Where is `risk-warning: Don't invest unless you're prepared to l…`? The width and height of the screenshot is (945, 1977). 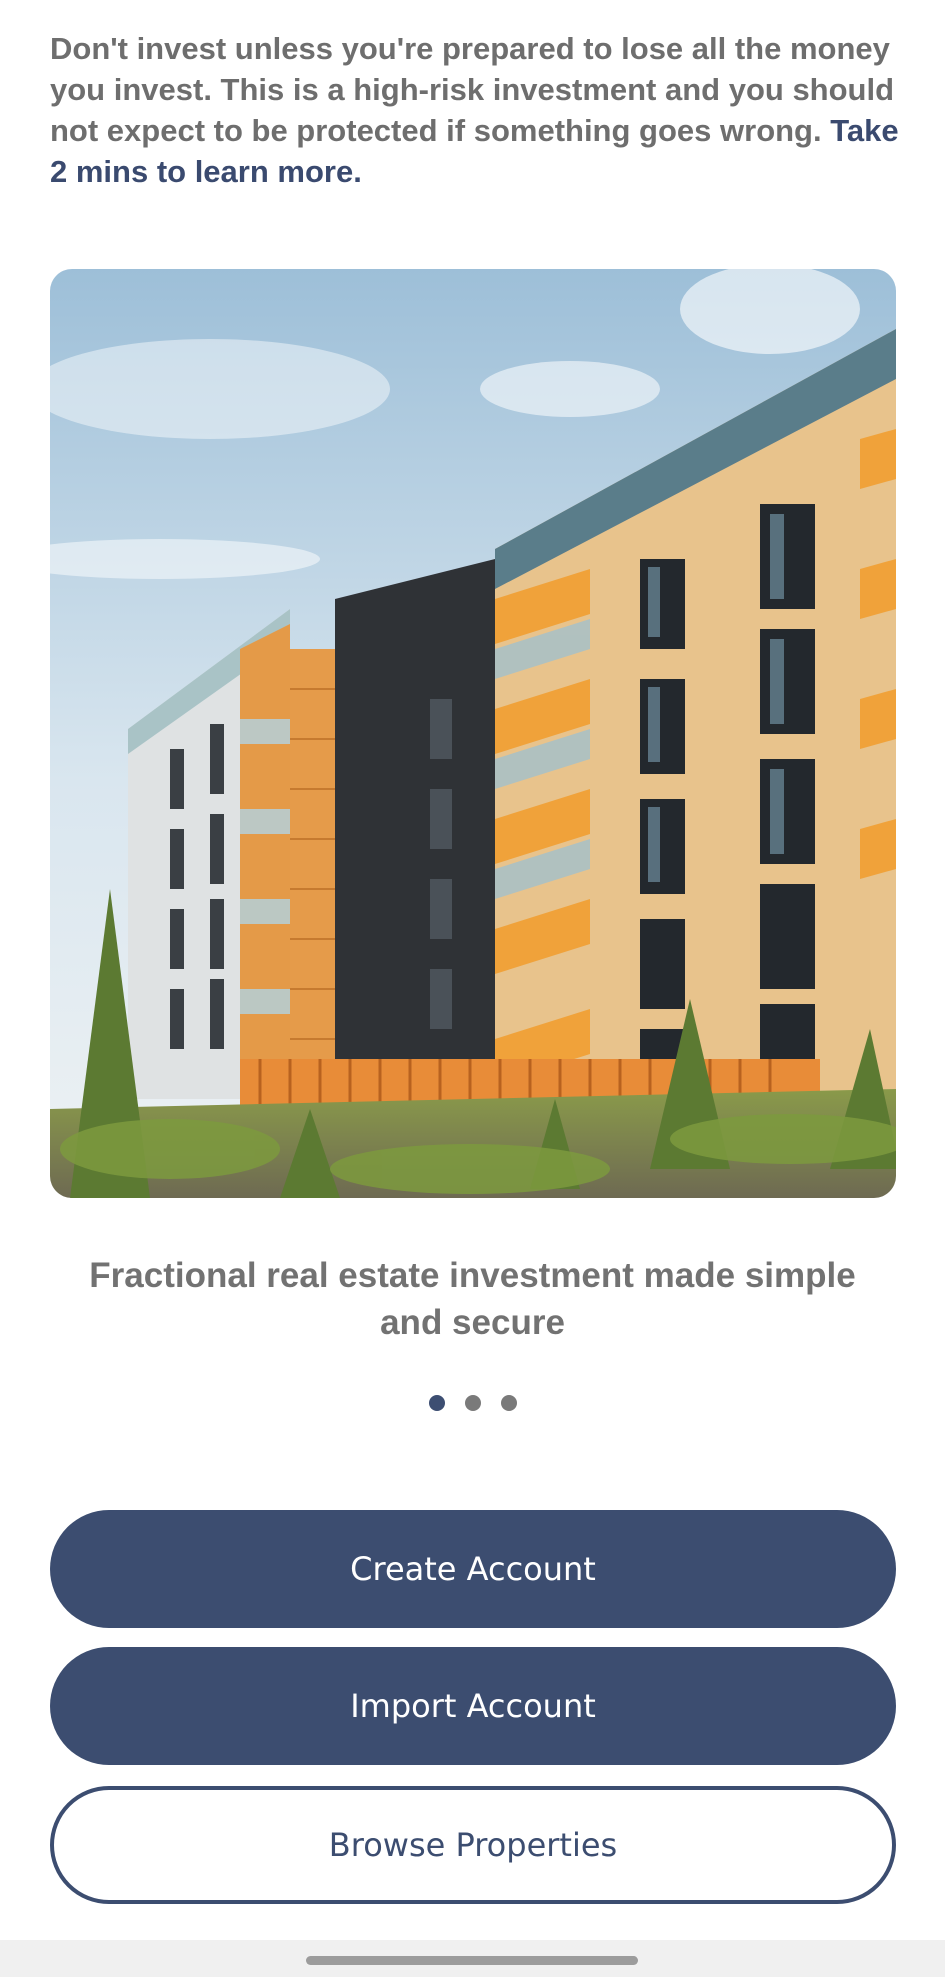 risk-warning: Don't invest unless you're prepared to l… is located at coordinates (475, 110).